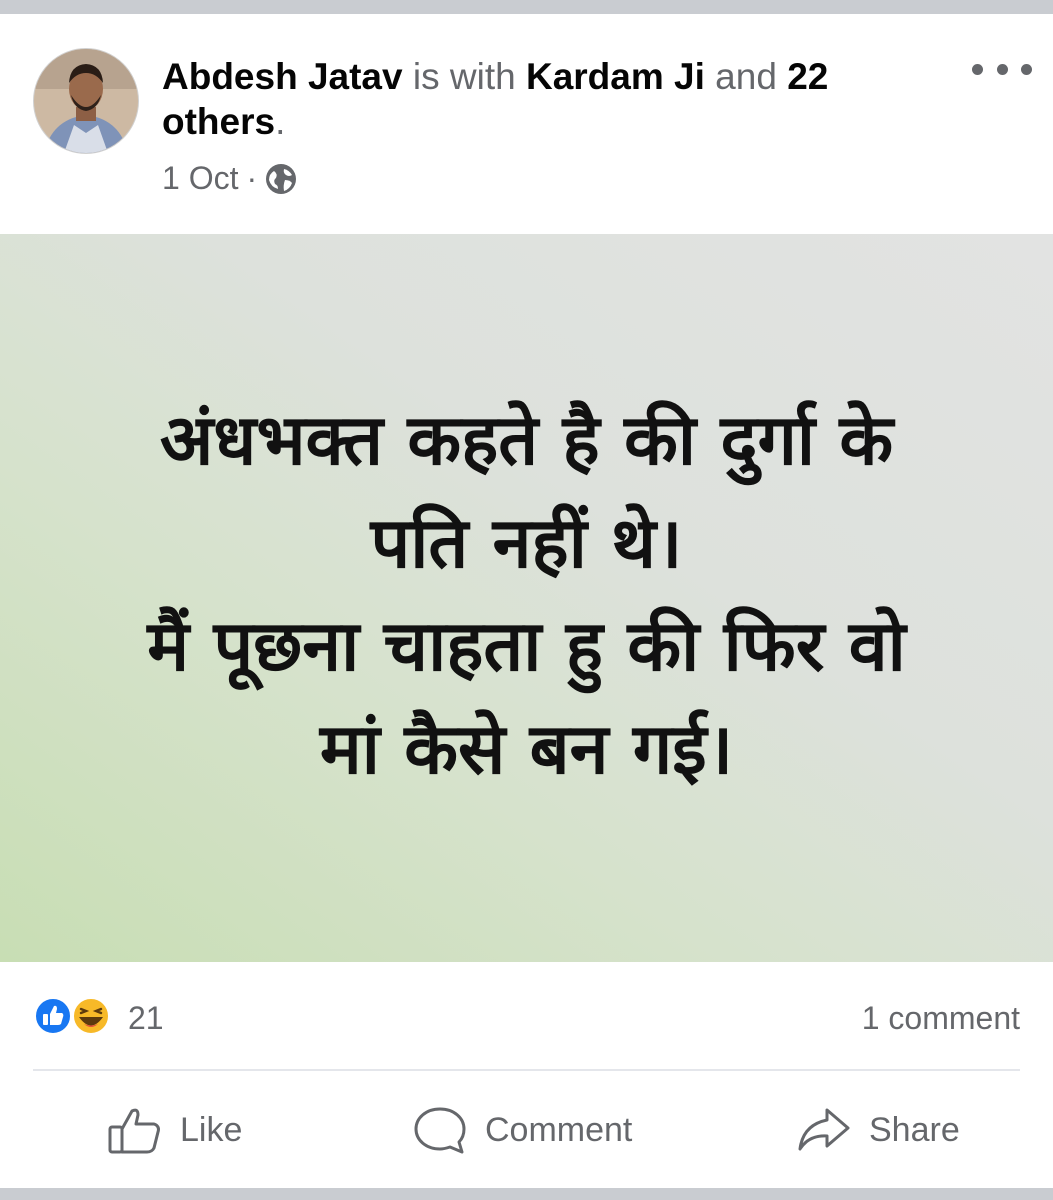 The width and height of the screenshot is (1053, 1200). What do you see at coordinates (146, 1018) in the screenshot?
I see `reaction-count: 21` at bounding box center [146, 1018].